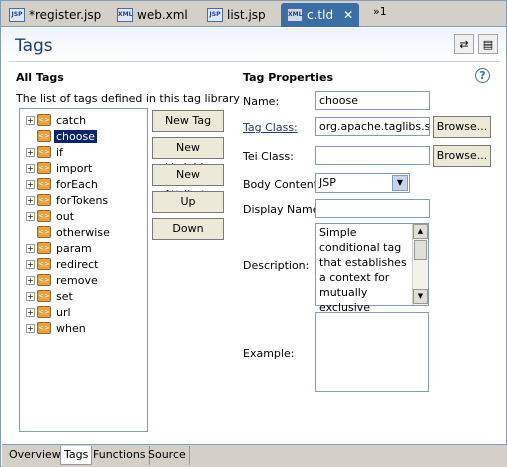 This screenshot has width=507, height=467. Describe the element at coordinates (362, 183) in the screenshot. I see `body-content-select: JSP ▼` at that location.